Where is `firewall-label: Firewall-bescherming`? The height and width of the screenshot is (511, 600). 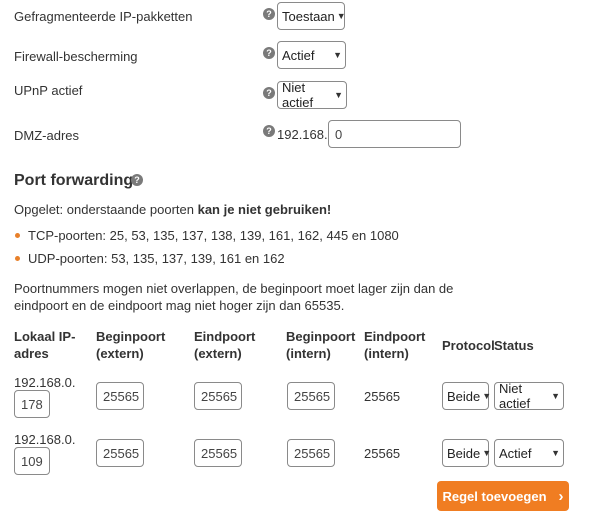
firewall-label: Firewall-bescherming is located at coordinates (76, 56).